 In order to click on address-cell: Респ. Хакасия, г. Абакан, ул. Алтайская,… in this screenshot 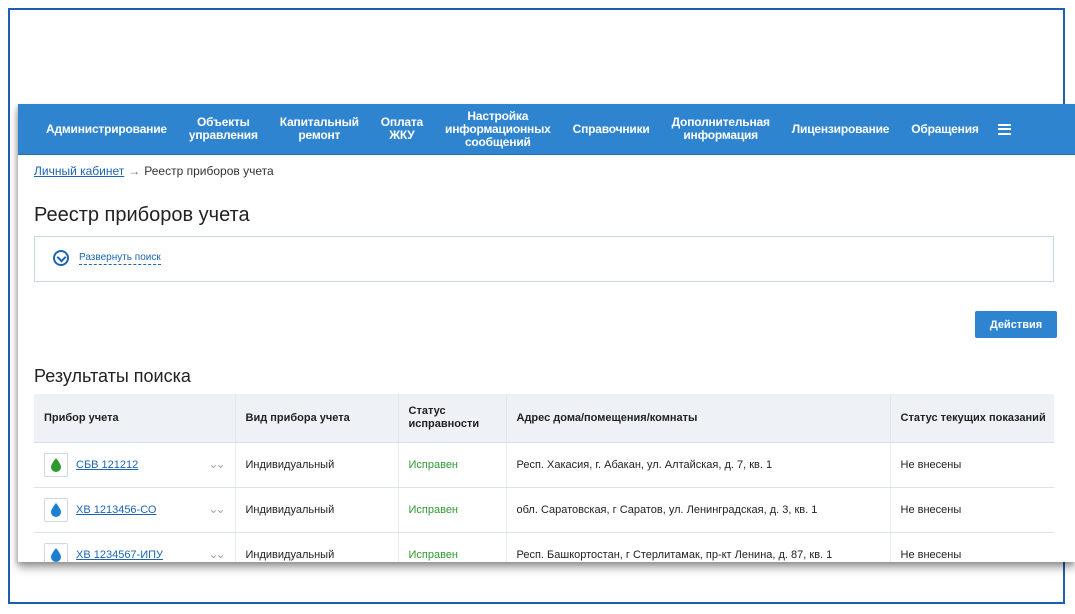, I will do `click(697, 465)`.